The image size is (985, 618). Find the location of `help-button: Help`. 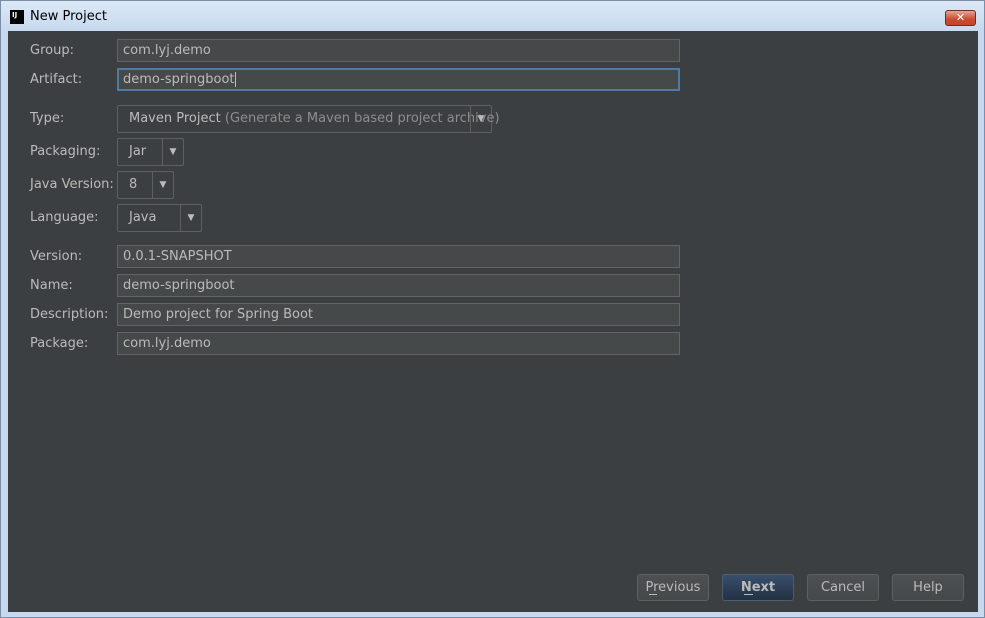

help-button: Help is located at coordinates (928, 587).